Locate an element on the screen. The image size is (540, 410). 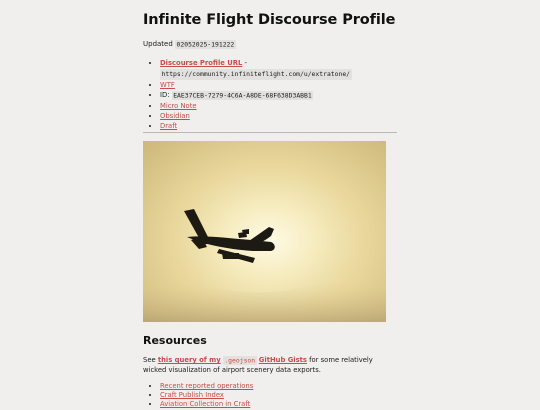
geojson-code: .geojson is located at coordinates (239, 360).